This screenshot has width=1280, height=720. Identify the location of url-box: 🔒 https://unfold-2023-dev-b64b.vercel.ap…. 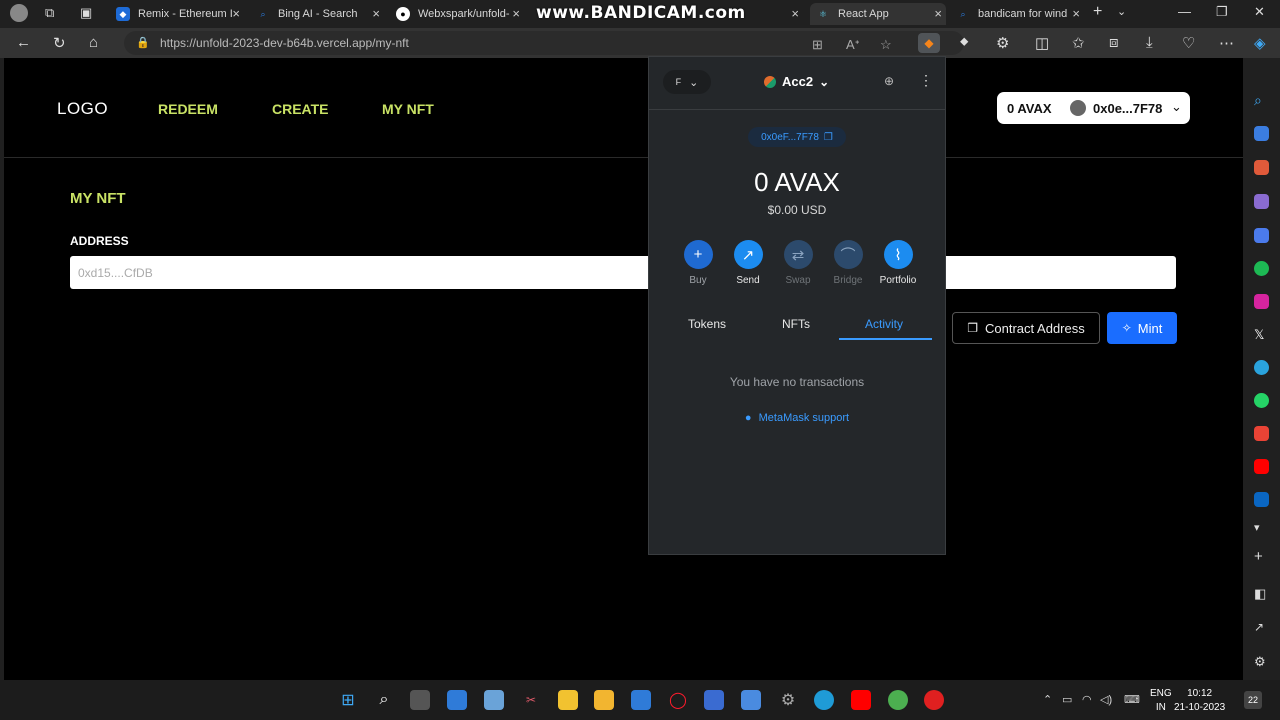
(544, 43).